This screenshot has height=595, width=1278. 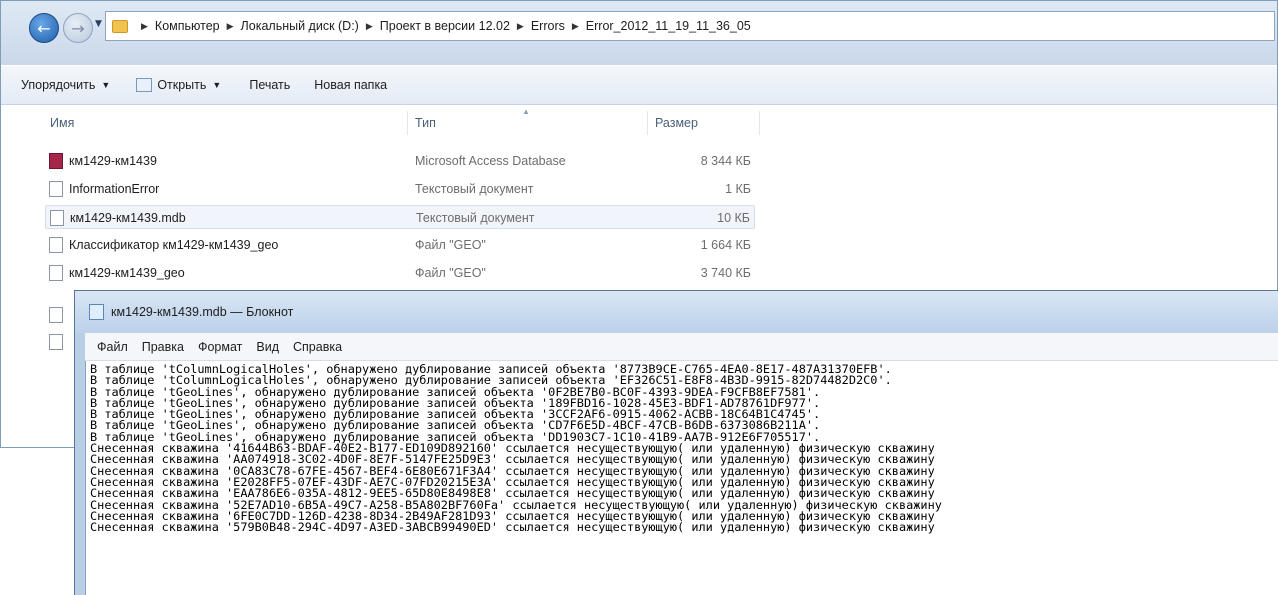 I want to click on open-button: Открыть ▼, so click(x=178, y=85).